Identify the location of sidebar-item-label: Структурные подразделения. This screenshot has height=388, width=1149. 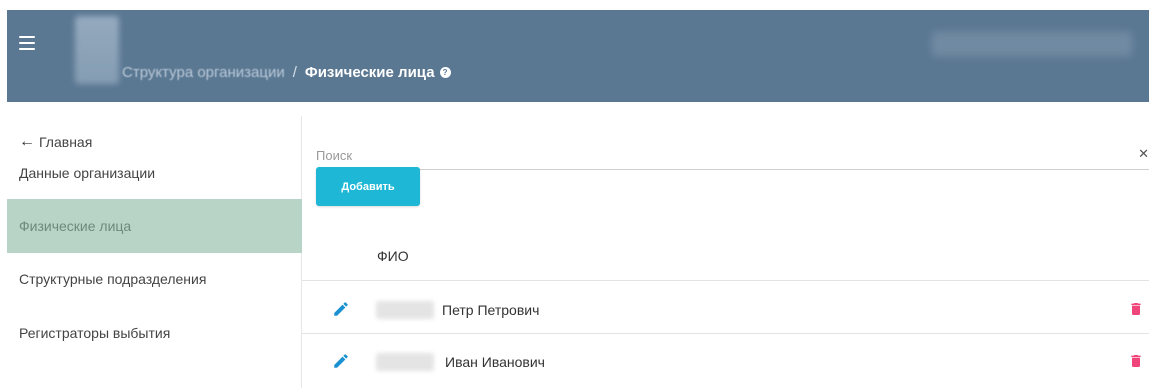
(113, 279).